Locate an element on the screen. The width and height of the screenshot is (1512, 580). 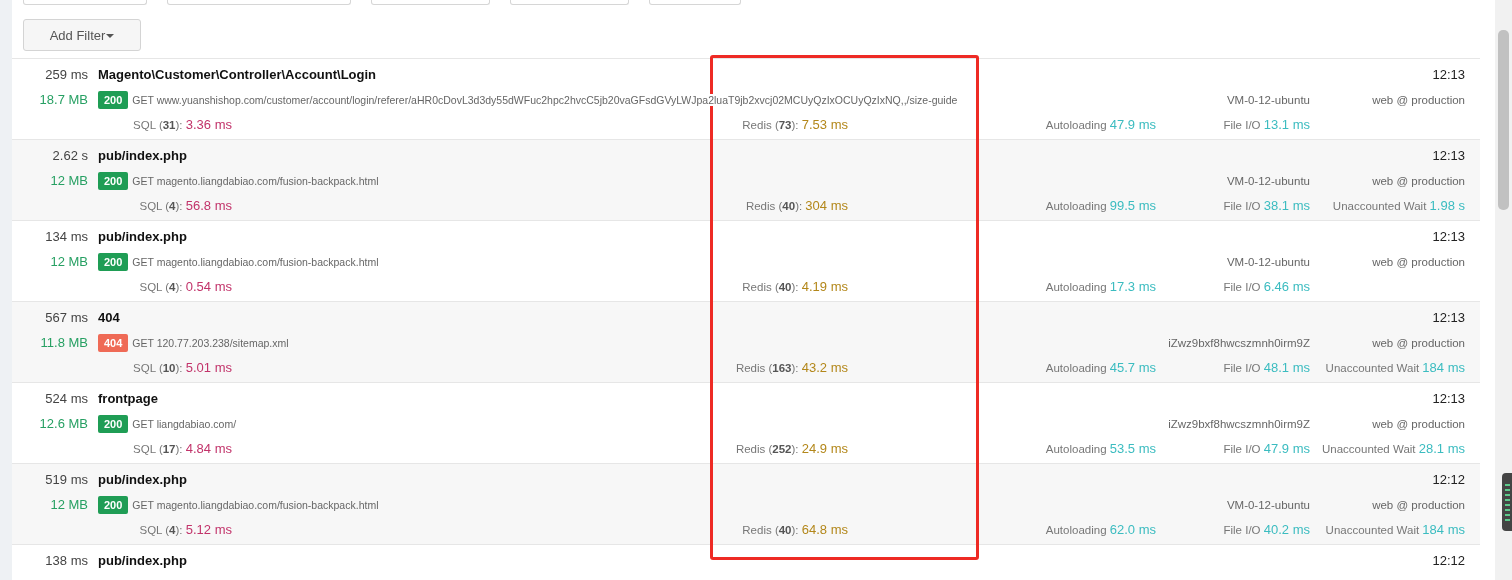
metric-text: Redis (163): 43.2 ms is located at coordinates (791, 367).